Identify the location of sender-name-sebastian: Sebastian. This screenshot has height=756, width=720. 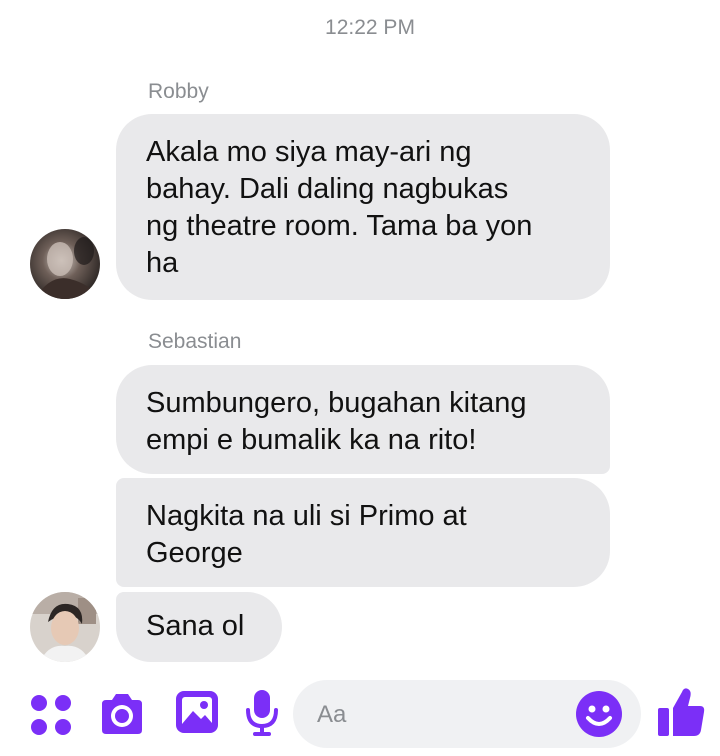
(195, 341).